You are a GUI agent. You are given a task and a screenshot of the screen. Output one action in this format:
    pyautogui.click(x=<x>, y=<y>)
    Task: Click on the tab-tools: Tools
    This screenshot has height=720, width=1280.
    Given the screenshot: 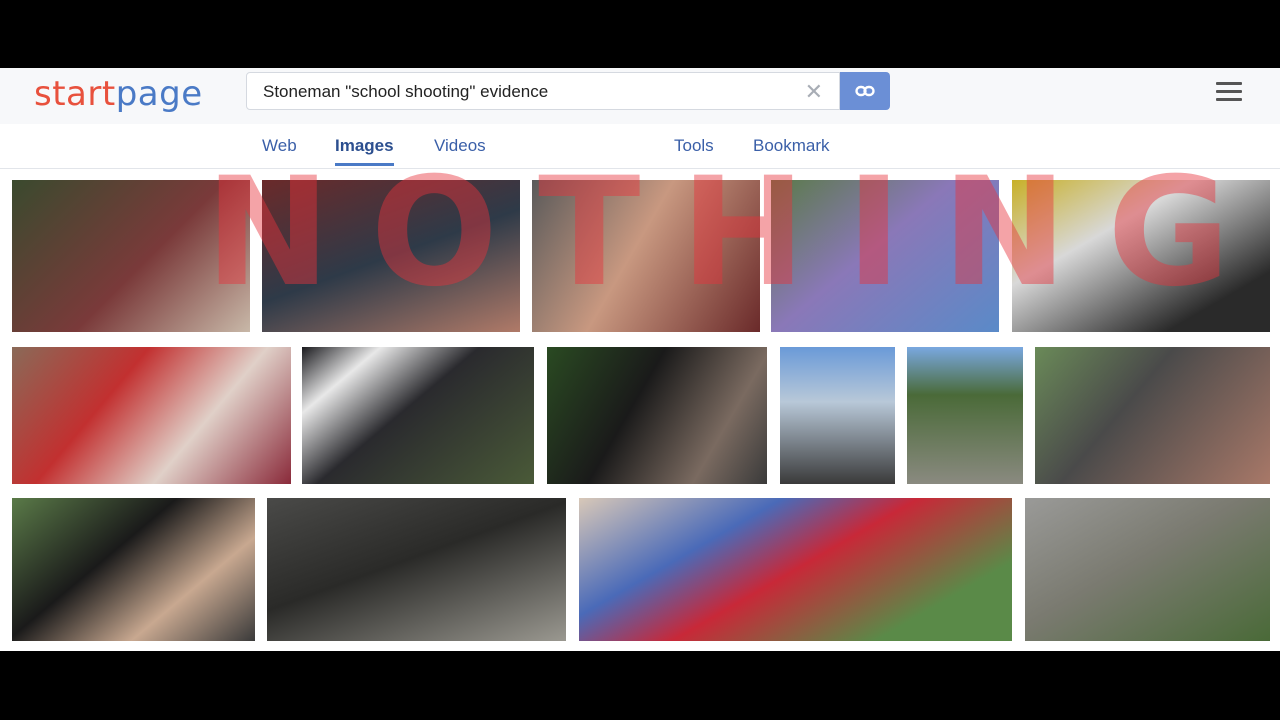 What is the action you would take?
    pyautogui.click(x=694, y=146)
    